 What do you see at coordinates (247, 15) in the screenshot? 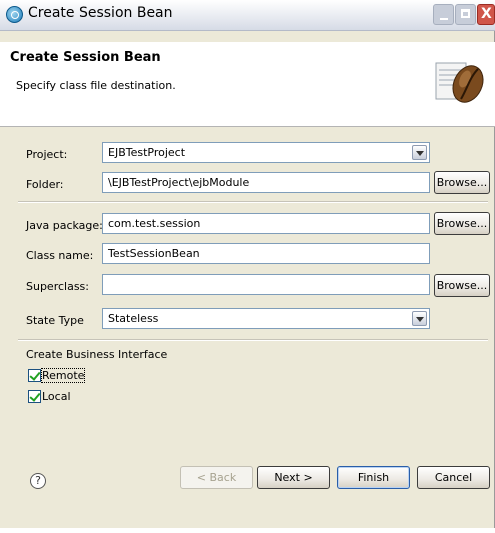
I see `title-bar: Create Session Bean` at bounding box center [247, 15].